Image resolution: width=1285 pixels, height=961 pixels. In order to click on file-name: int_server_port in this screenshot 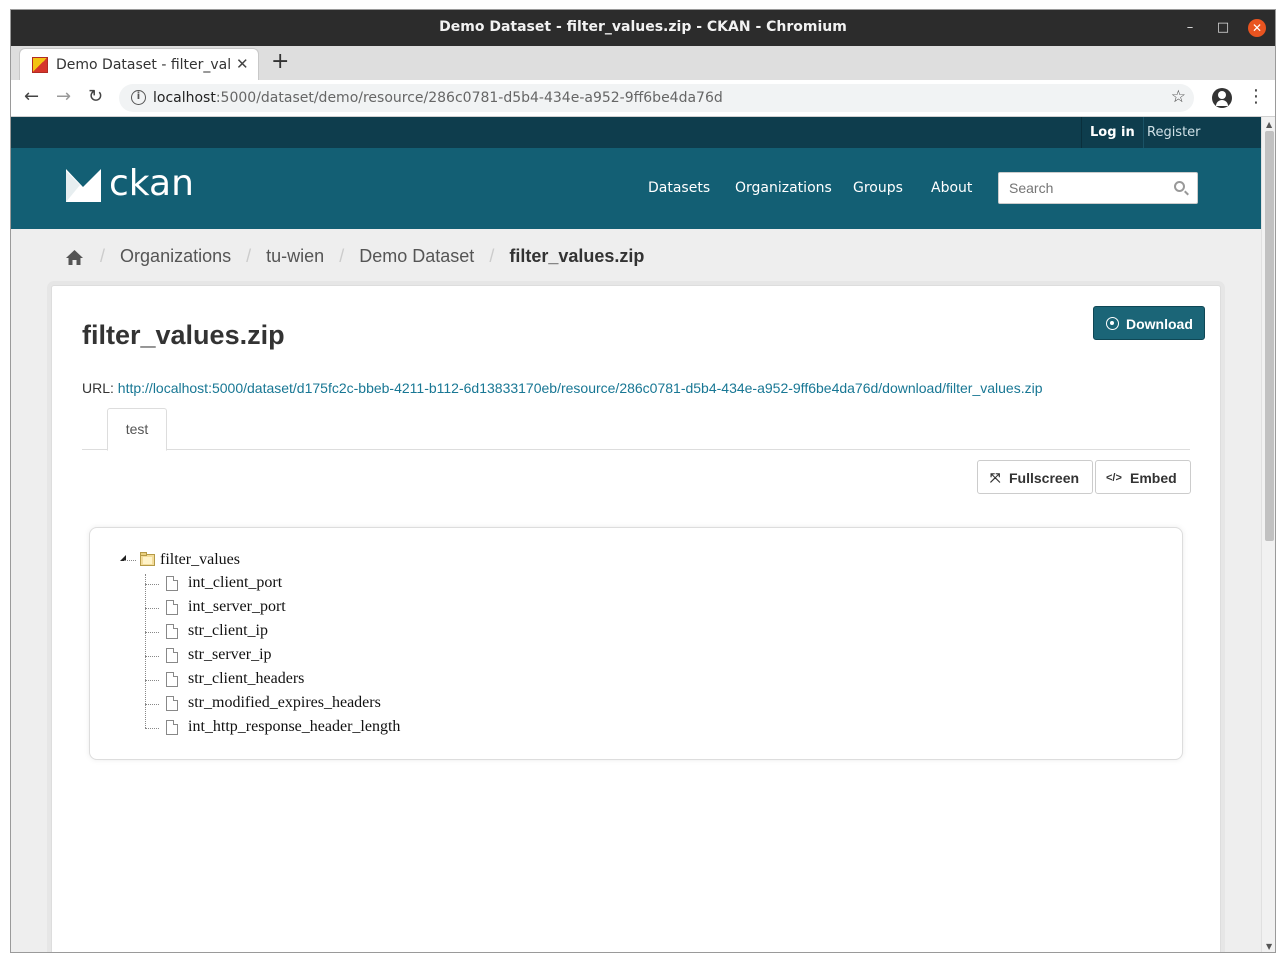, I will do `click(237, 606)`.